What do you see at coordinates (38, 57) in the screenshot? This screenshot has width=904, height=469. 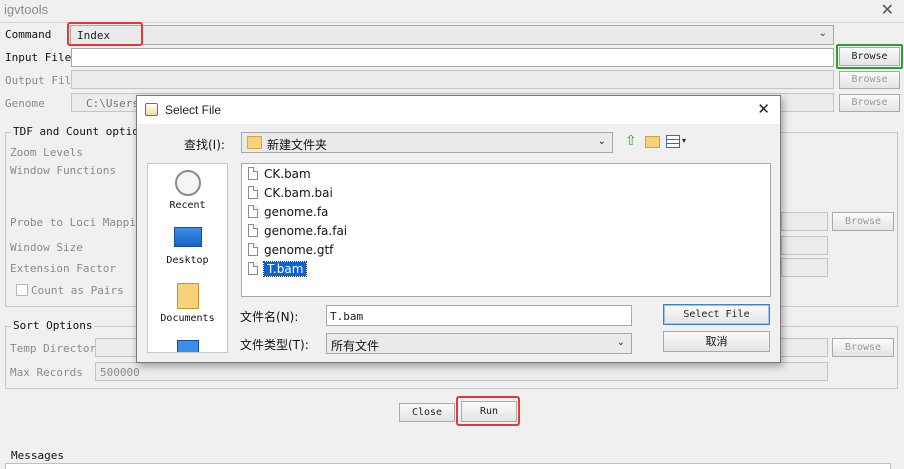 I see `input-file-label: Input File` at bounding box center [38, 57].